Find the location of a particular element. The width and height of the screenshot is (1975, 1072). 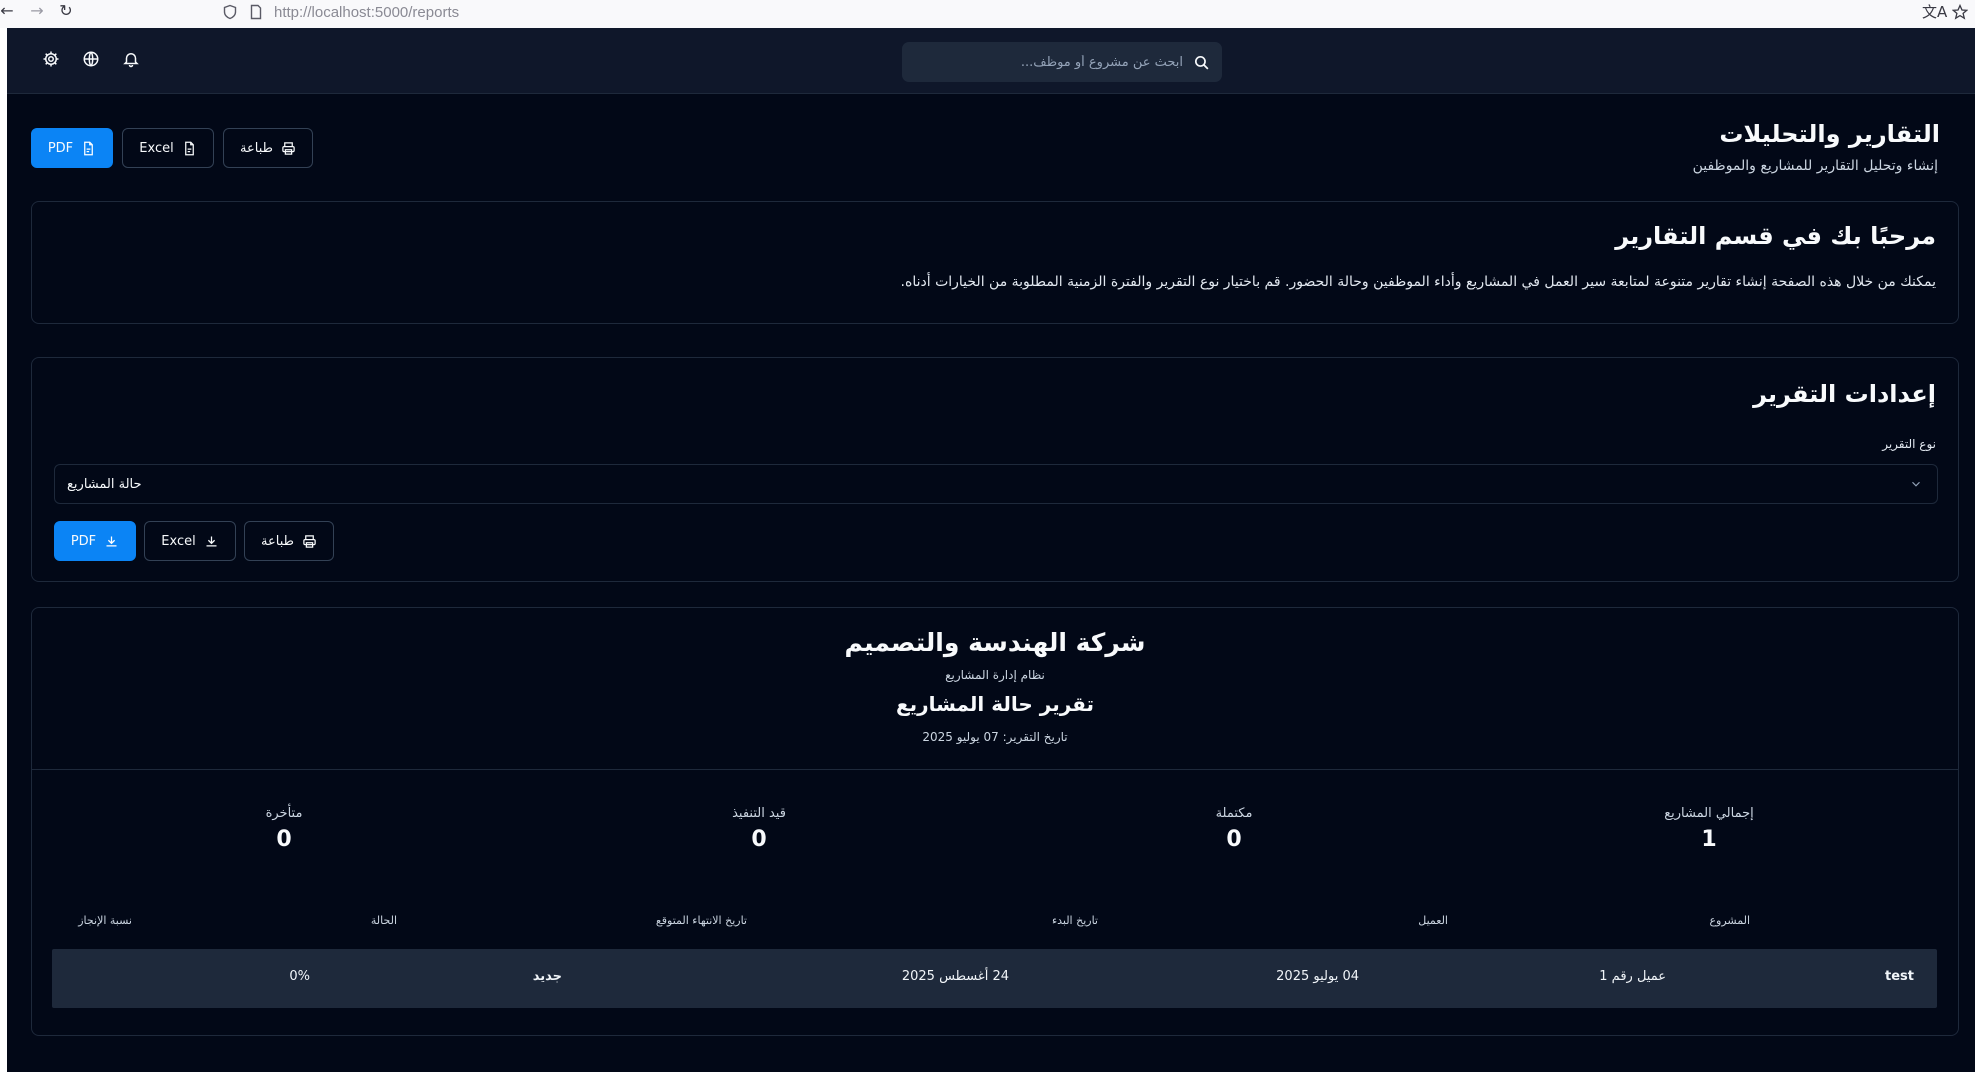

welcome-title: مرحبًا بك في قسم التقارير is located at coordinates (1775, 236).